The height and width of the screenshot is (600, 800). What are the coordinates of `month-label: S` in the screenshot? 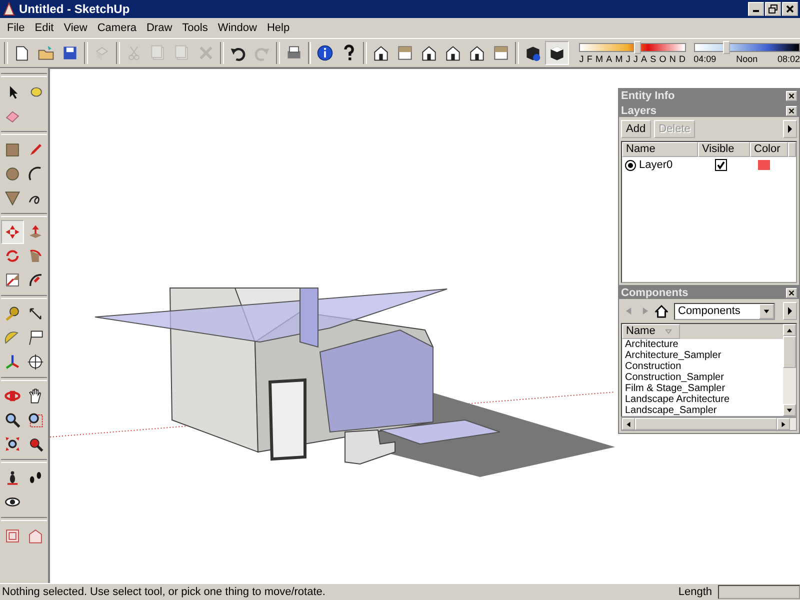 It's located at (653, 59).